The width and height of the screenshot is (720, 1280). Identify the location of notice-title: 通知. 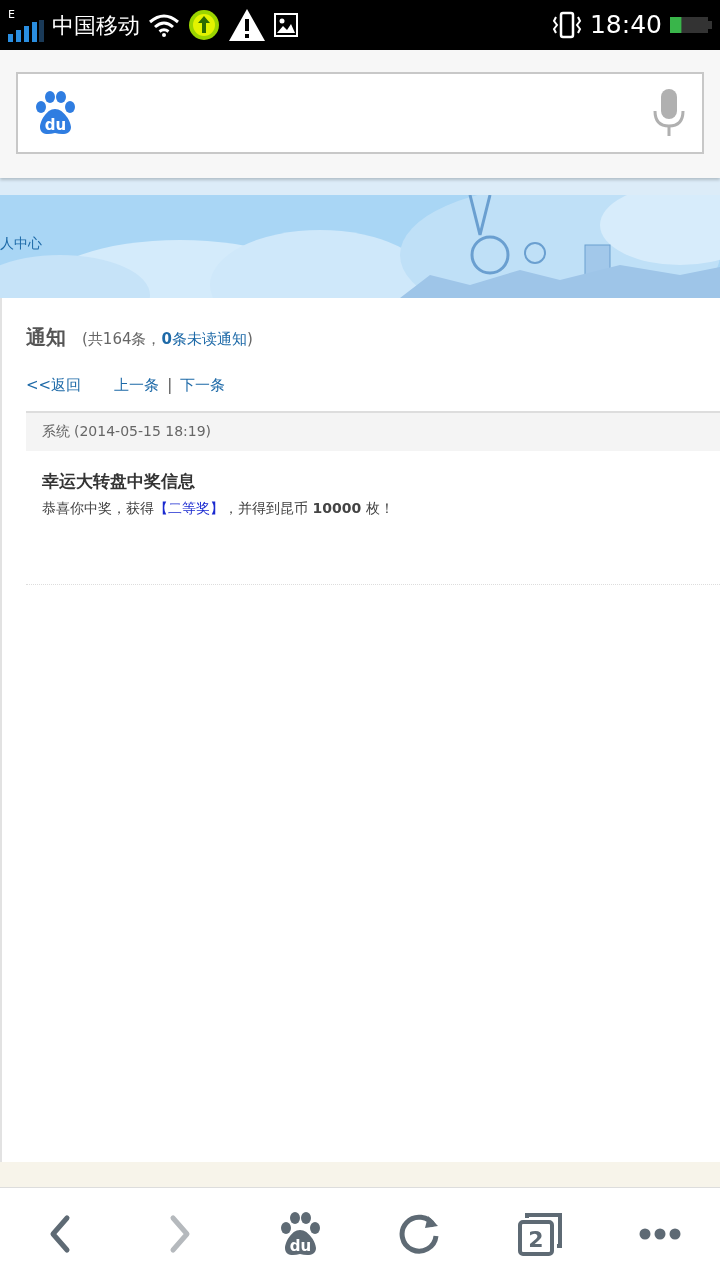
(46, 337).